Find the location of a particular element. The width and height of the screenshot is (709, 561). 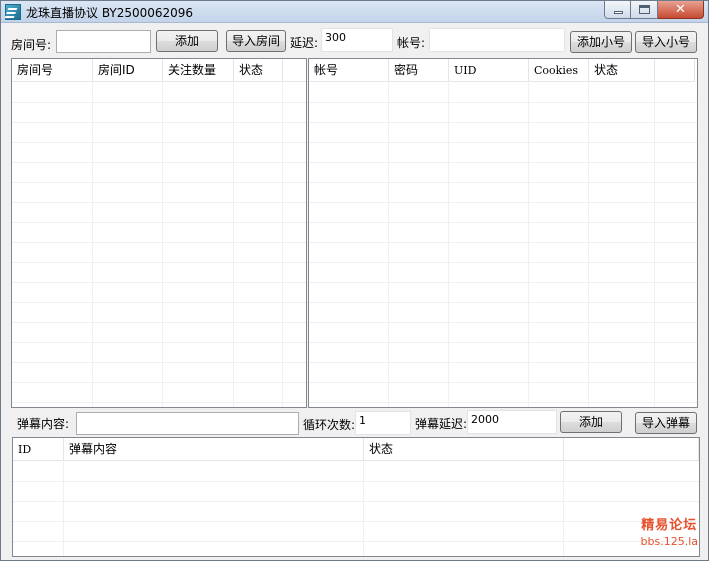

maximize-button is located at coordinates (644, 10).